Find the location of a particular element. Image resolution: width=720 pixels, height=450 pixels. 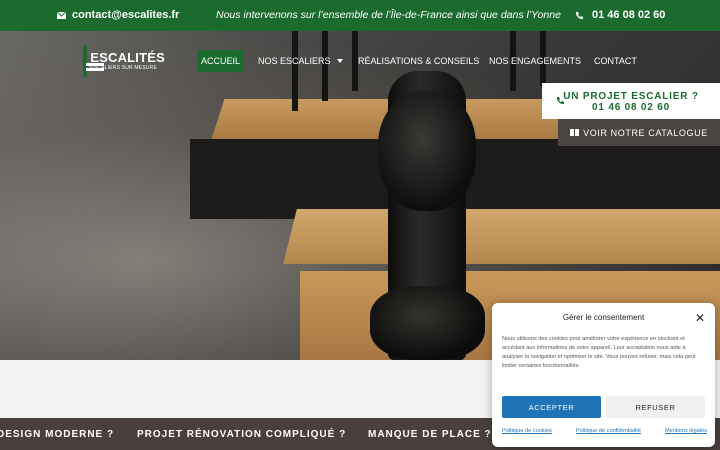

nav-item-nos-escaliers: NOS ESCALIERS is located at coordinates (300, 61).